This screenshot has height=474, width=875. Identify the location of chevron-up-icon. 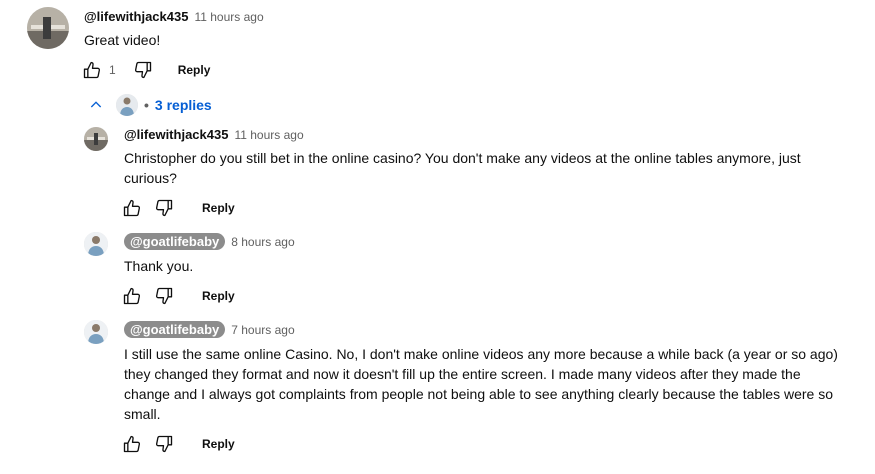
(96, 105).